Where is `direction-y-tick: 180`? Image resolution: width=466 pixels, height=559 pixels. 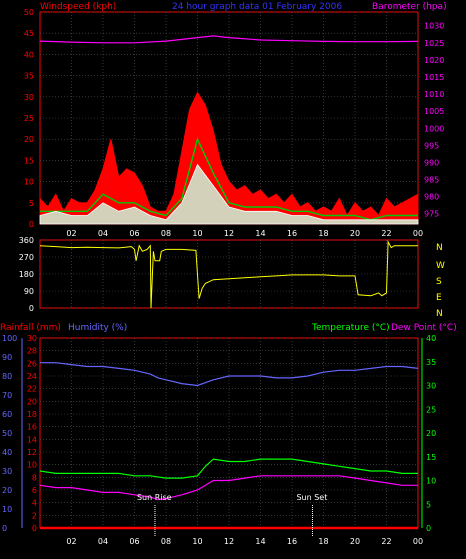 direction-y-tick: 180 is located at coordinates (26, 274).